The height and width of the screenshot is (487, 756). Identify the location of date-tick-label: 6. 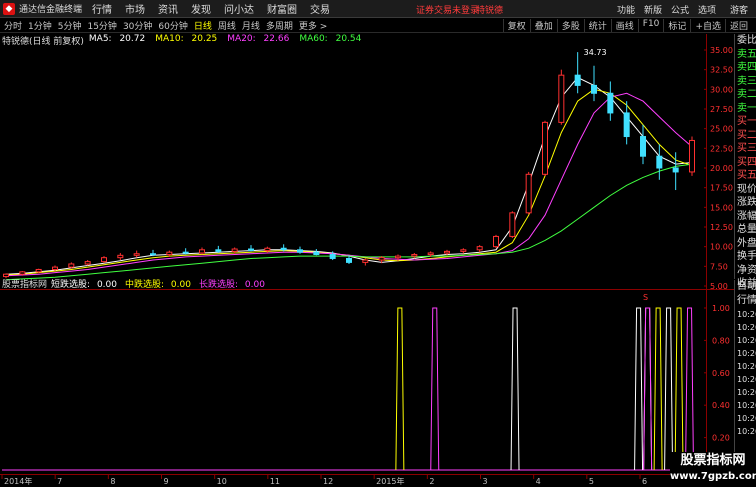
(644, 481).